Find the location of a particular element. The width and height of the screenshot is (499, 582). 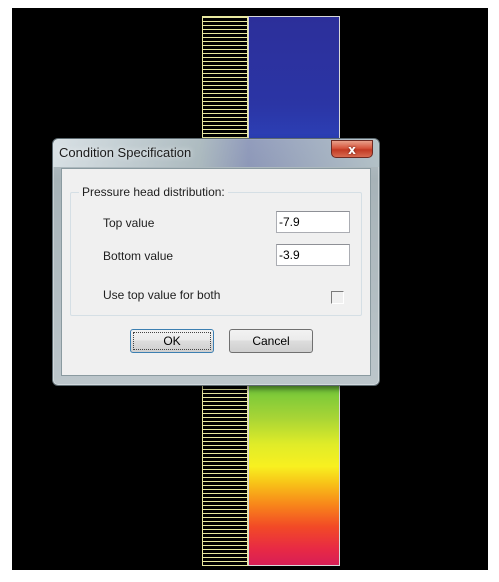

ok-button-label: OK is located at coordinates (172, 341).